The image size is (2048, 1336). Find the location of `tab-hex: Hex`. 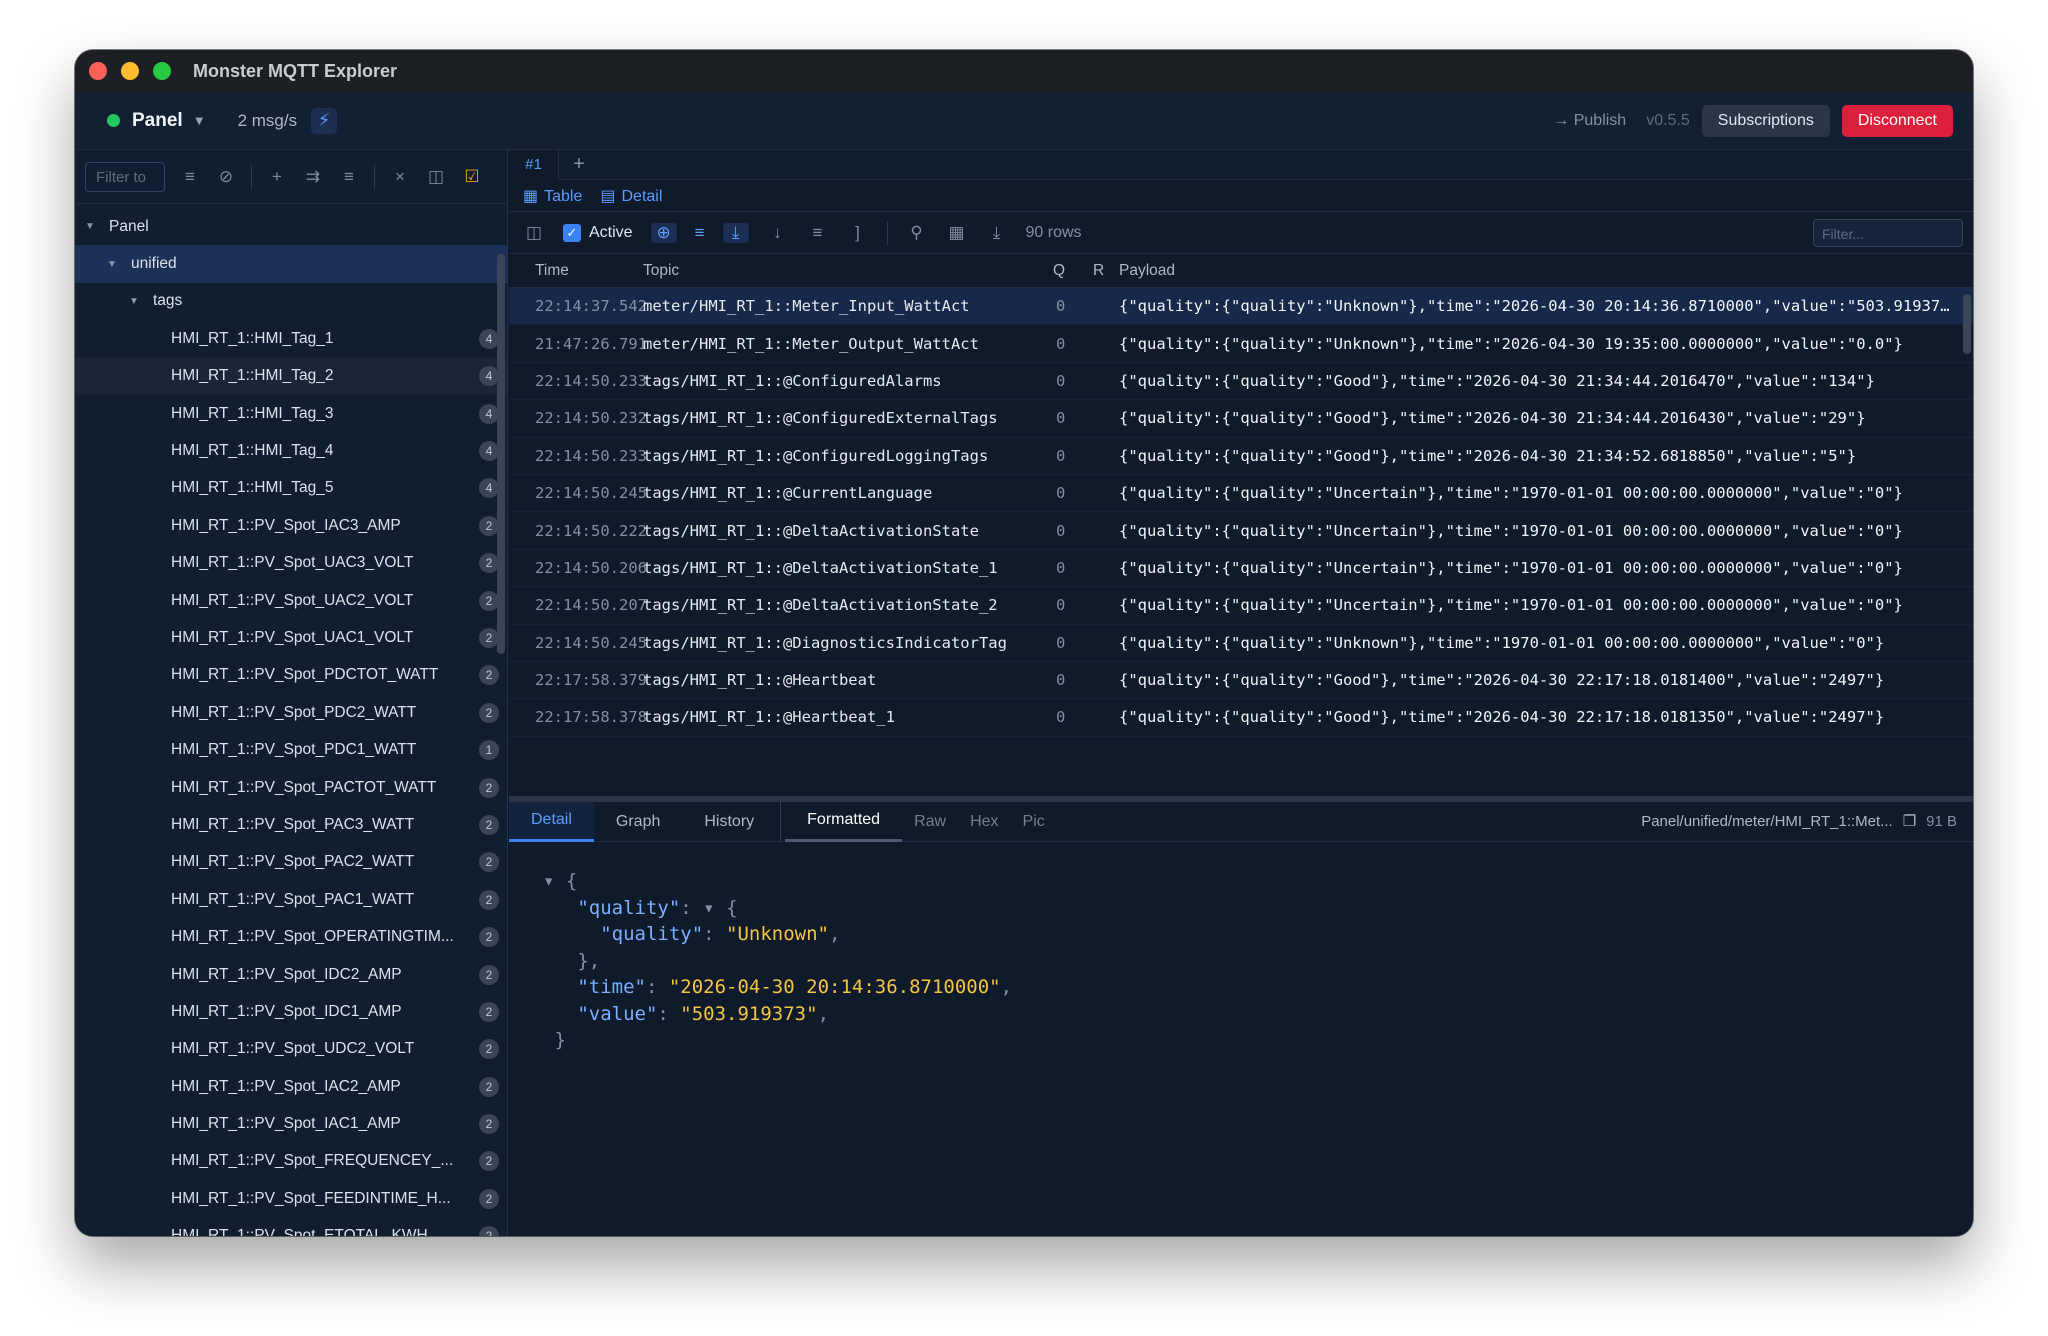

tab-hex: Hex is located at coordinates (984, 822).